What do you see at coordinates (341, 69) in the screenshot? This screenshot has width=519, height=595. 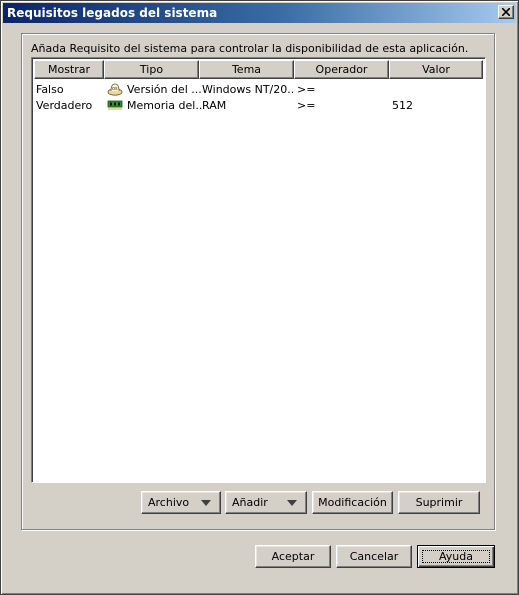 I see `column-header-operador: Operador` at bounding box center [341, 69].